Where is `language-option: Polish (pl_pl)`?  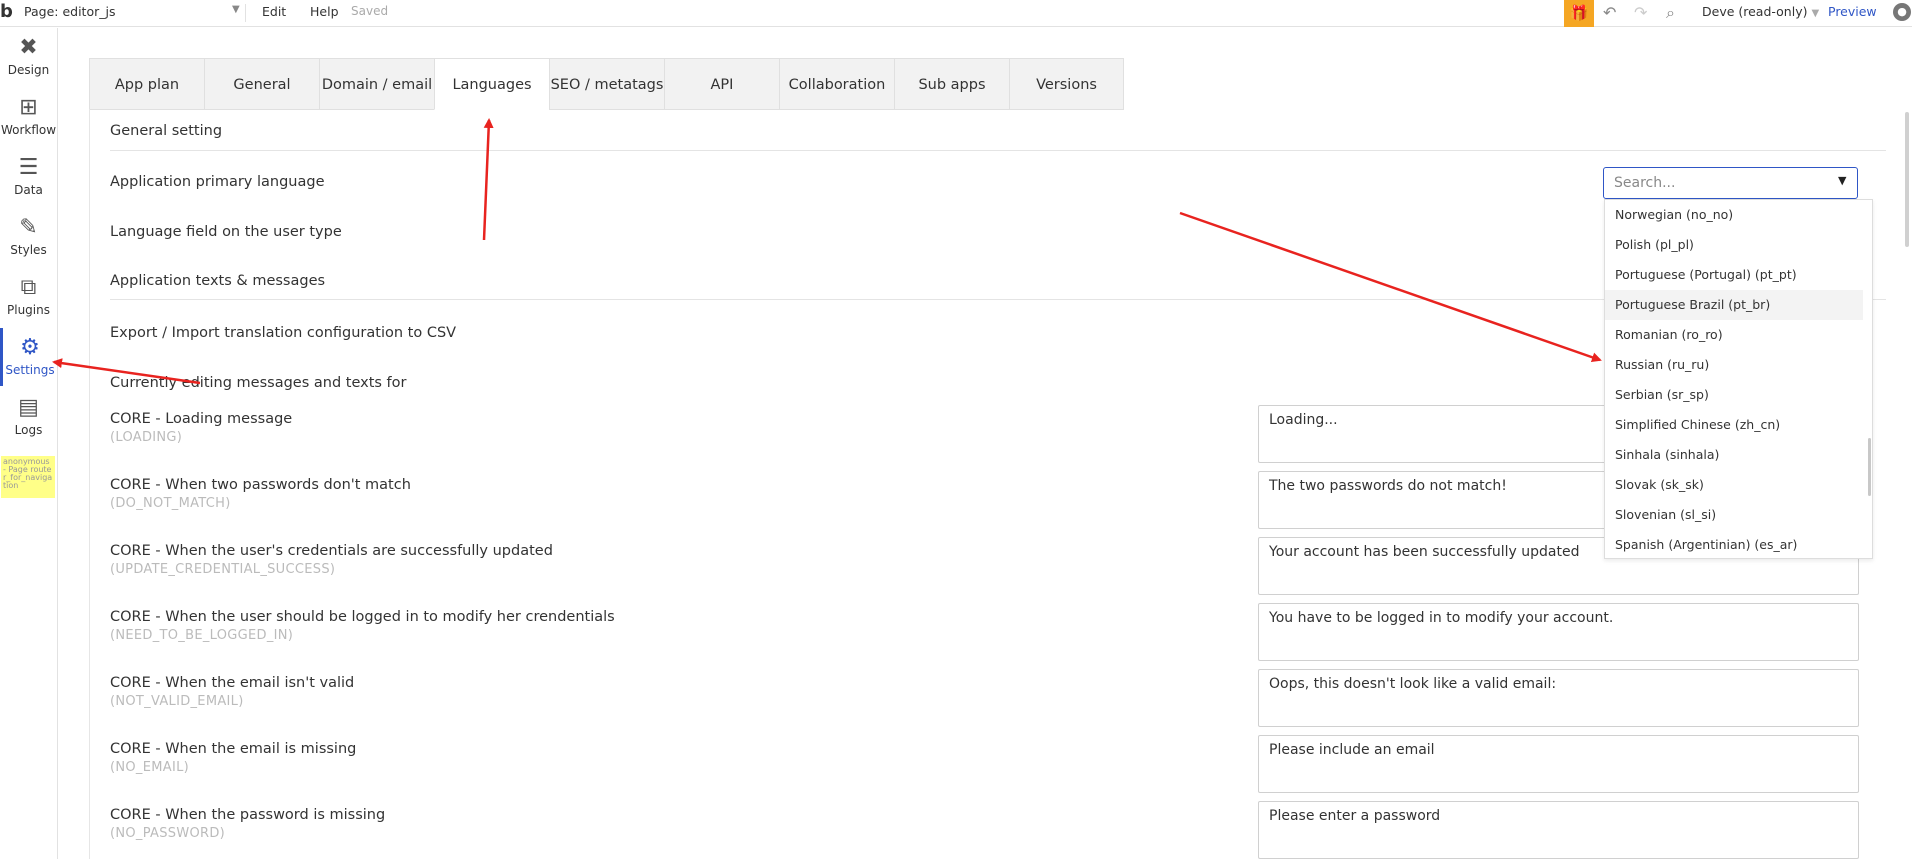 language-option: Polish (pl_pl) is located at coordinates (1734, 245).